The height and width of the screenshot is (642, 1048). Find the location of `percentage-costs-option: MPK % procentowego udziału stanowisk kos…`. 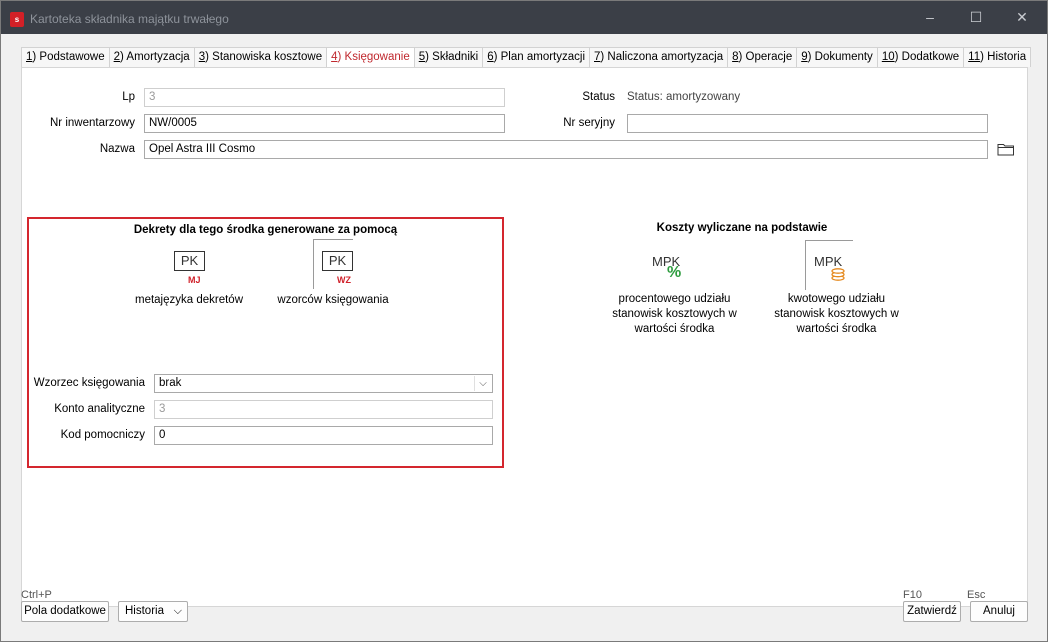

percentage-costs-option: MPK % procentowego udziału stanowisk kos… is located at coordinates (674, 293).